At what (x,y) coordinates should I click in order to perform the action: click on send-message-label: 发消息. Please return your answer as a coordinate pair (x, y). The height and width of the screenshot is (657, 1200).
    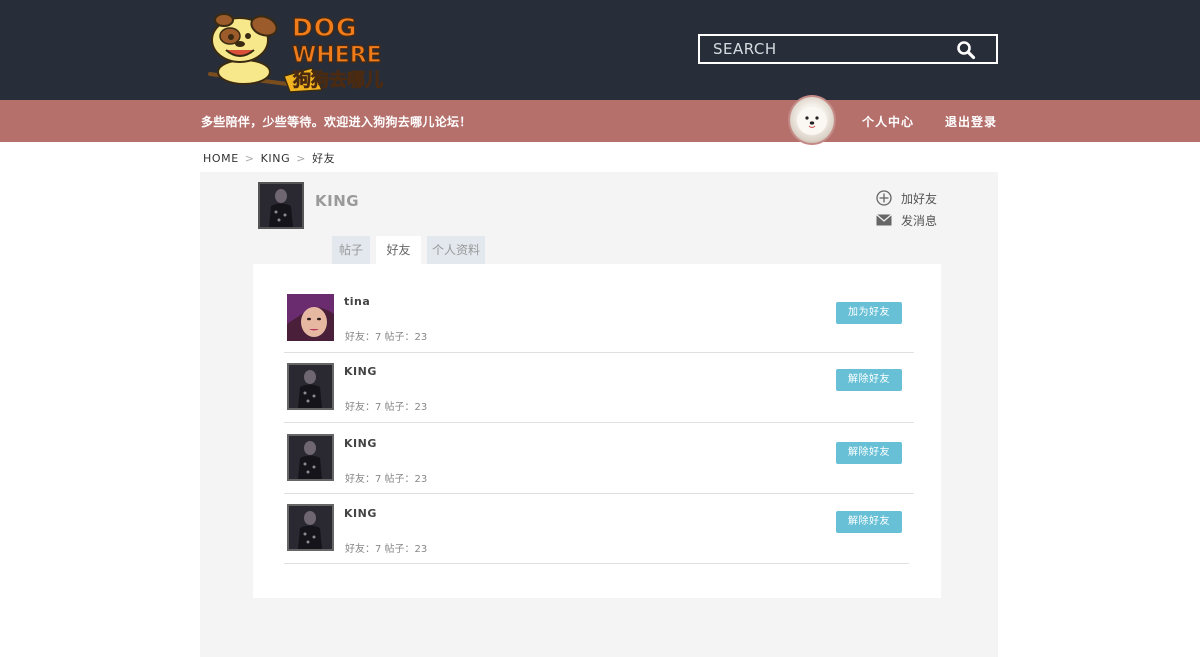
    Looking at the image, I should click on (919, 221).